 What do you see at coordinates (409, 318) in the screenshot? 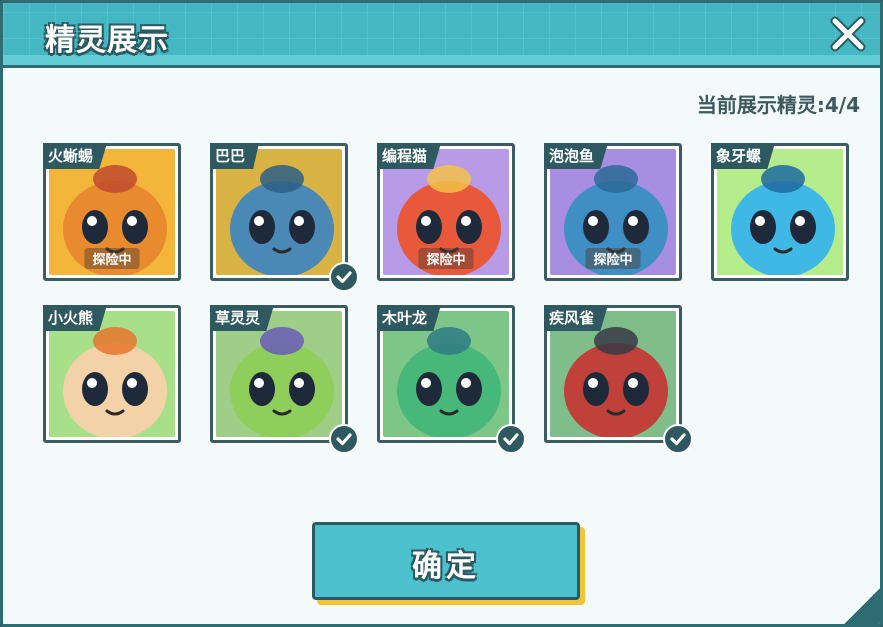
I see `pet-name-tag: 木叶龙` at bounding box center [409, 318].